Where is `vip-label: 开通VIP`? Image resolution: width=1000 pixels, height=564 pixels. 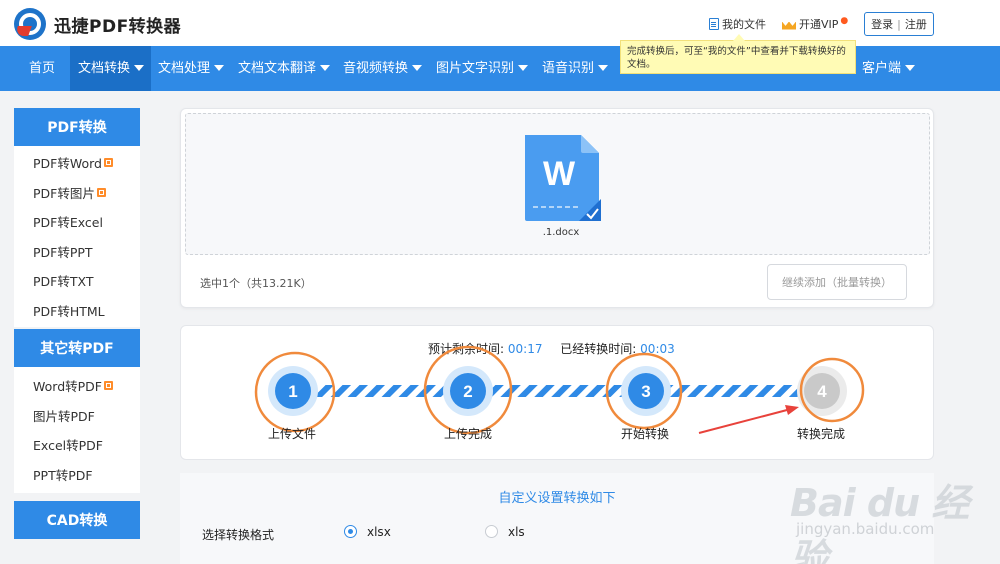
vip-label: 开通VIP is located at coordinates (819, 24).